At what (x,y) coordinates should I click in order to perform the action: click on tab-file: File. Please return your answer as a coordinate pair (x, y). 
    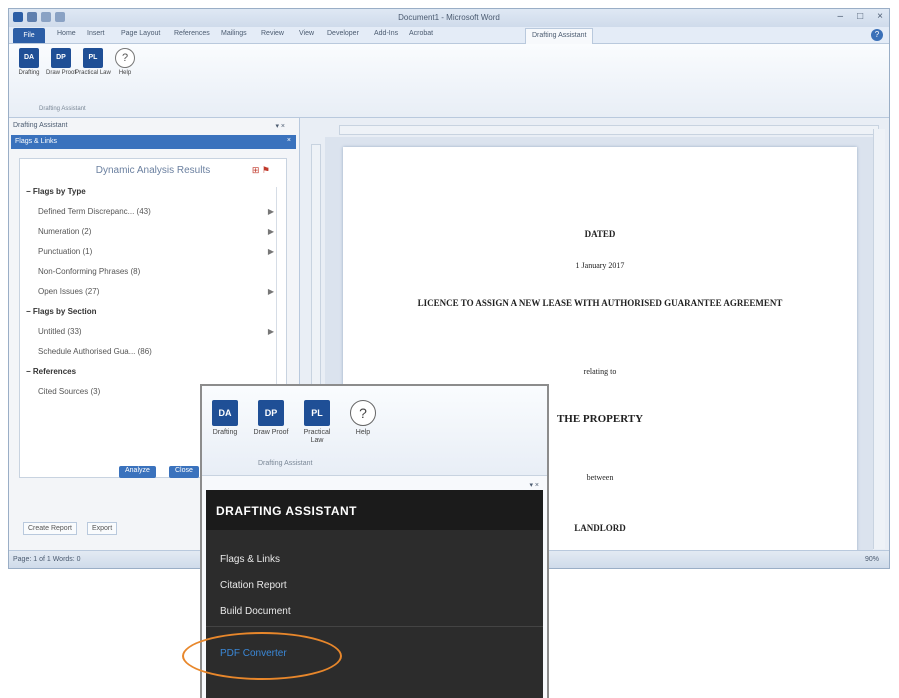
    Looking at the image, I should click on (29, 35).